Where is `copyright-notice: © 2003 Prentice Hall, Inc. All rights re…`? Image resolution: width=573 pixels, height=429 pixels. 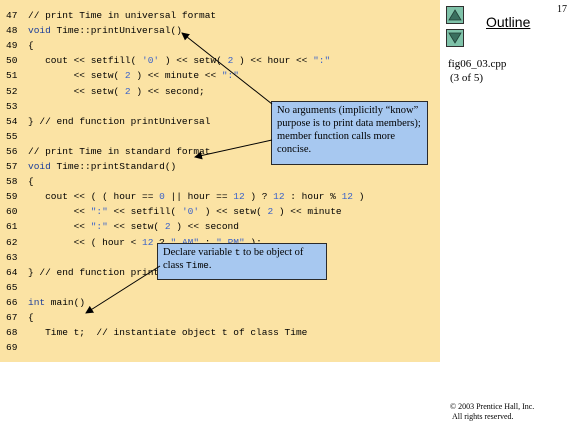
copyright-notice: © 2003 Prentice Hall, Inc. All rights re… is located at coordinates (492, 412).